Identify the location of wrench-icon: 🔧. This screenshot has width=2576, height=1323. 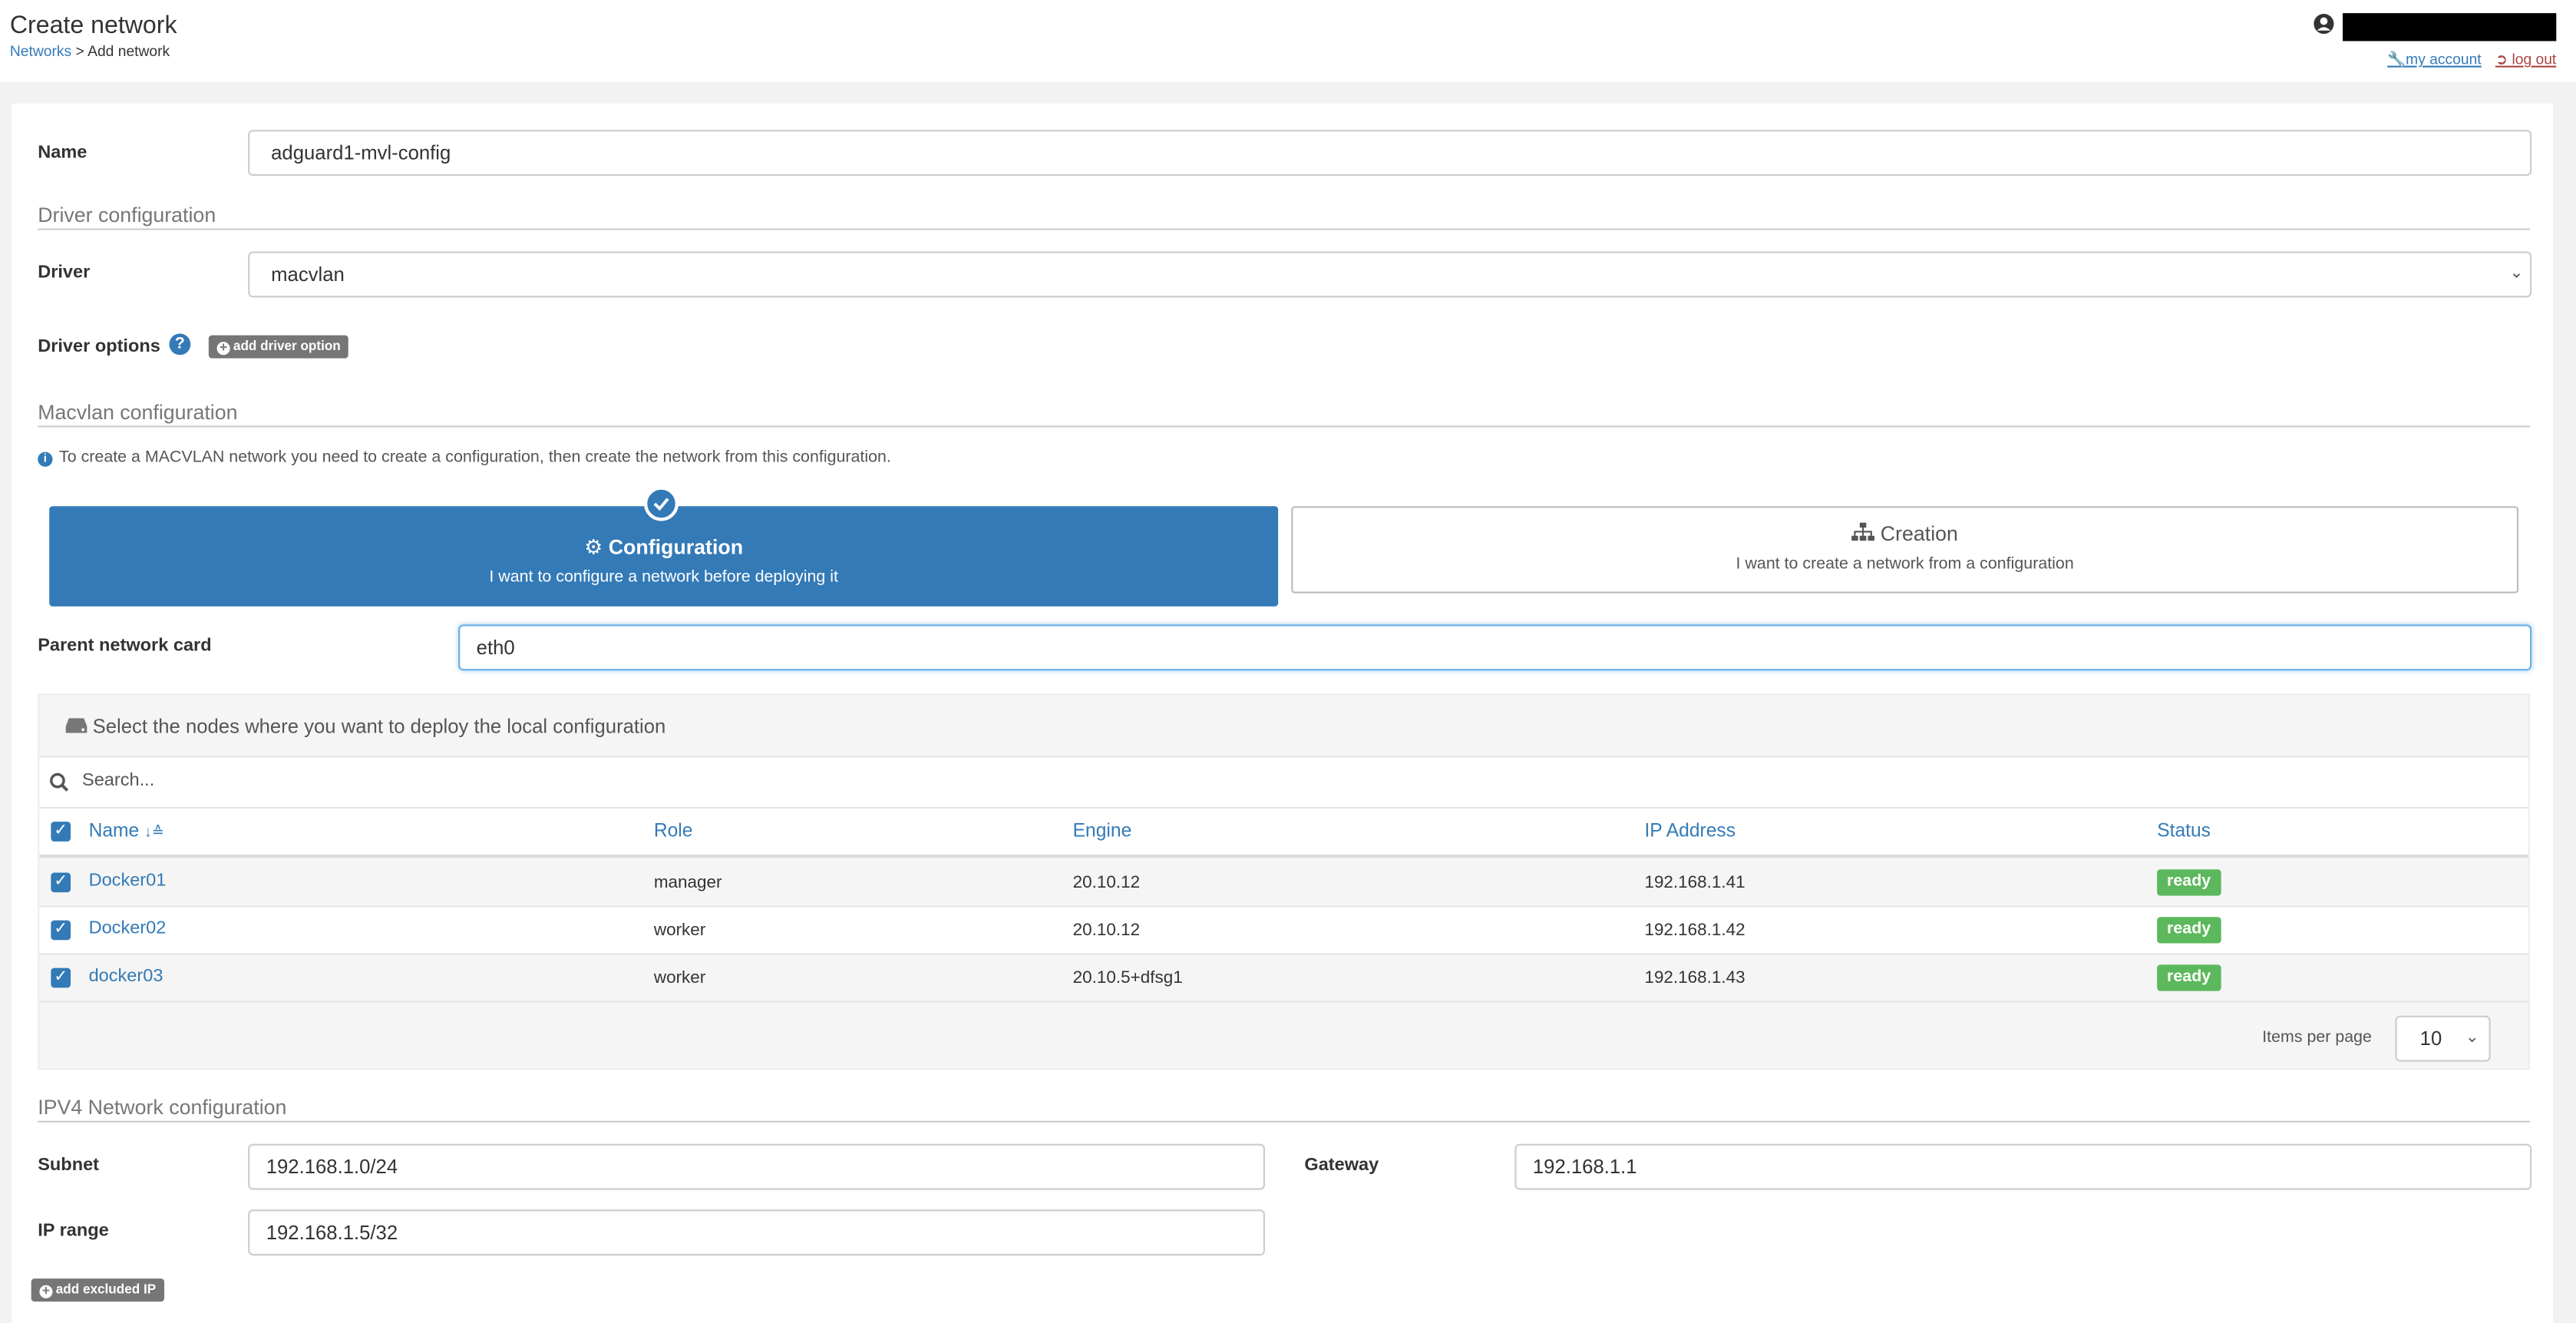
(2396, 59).